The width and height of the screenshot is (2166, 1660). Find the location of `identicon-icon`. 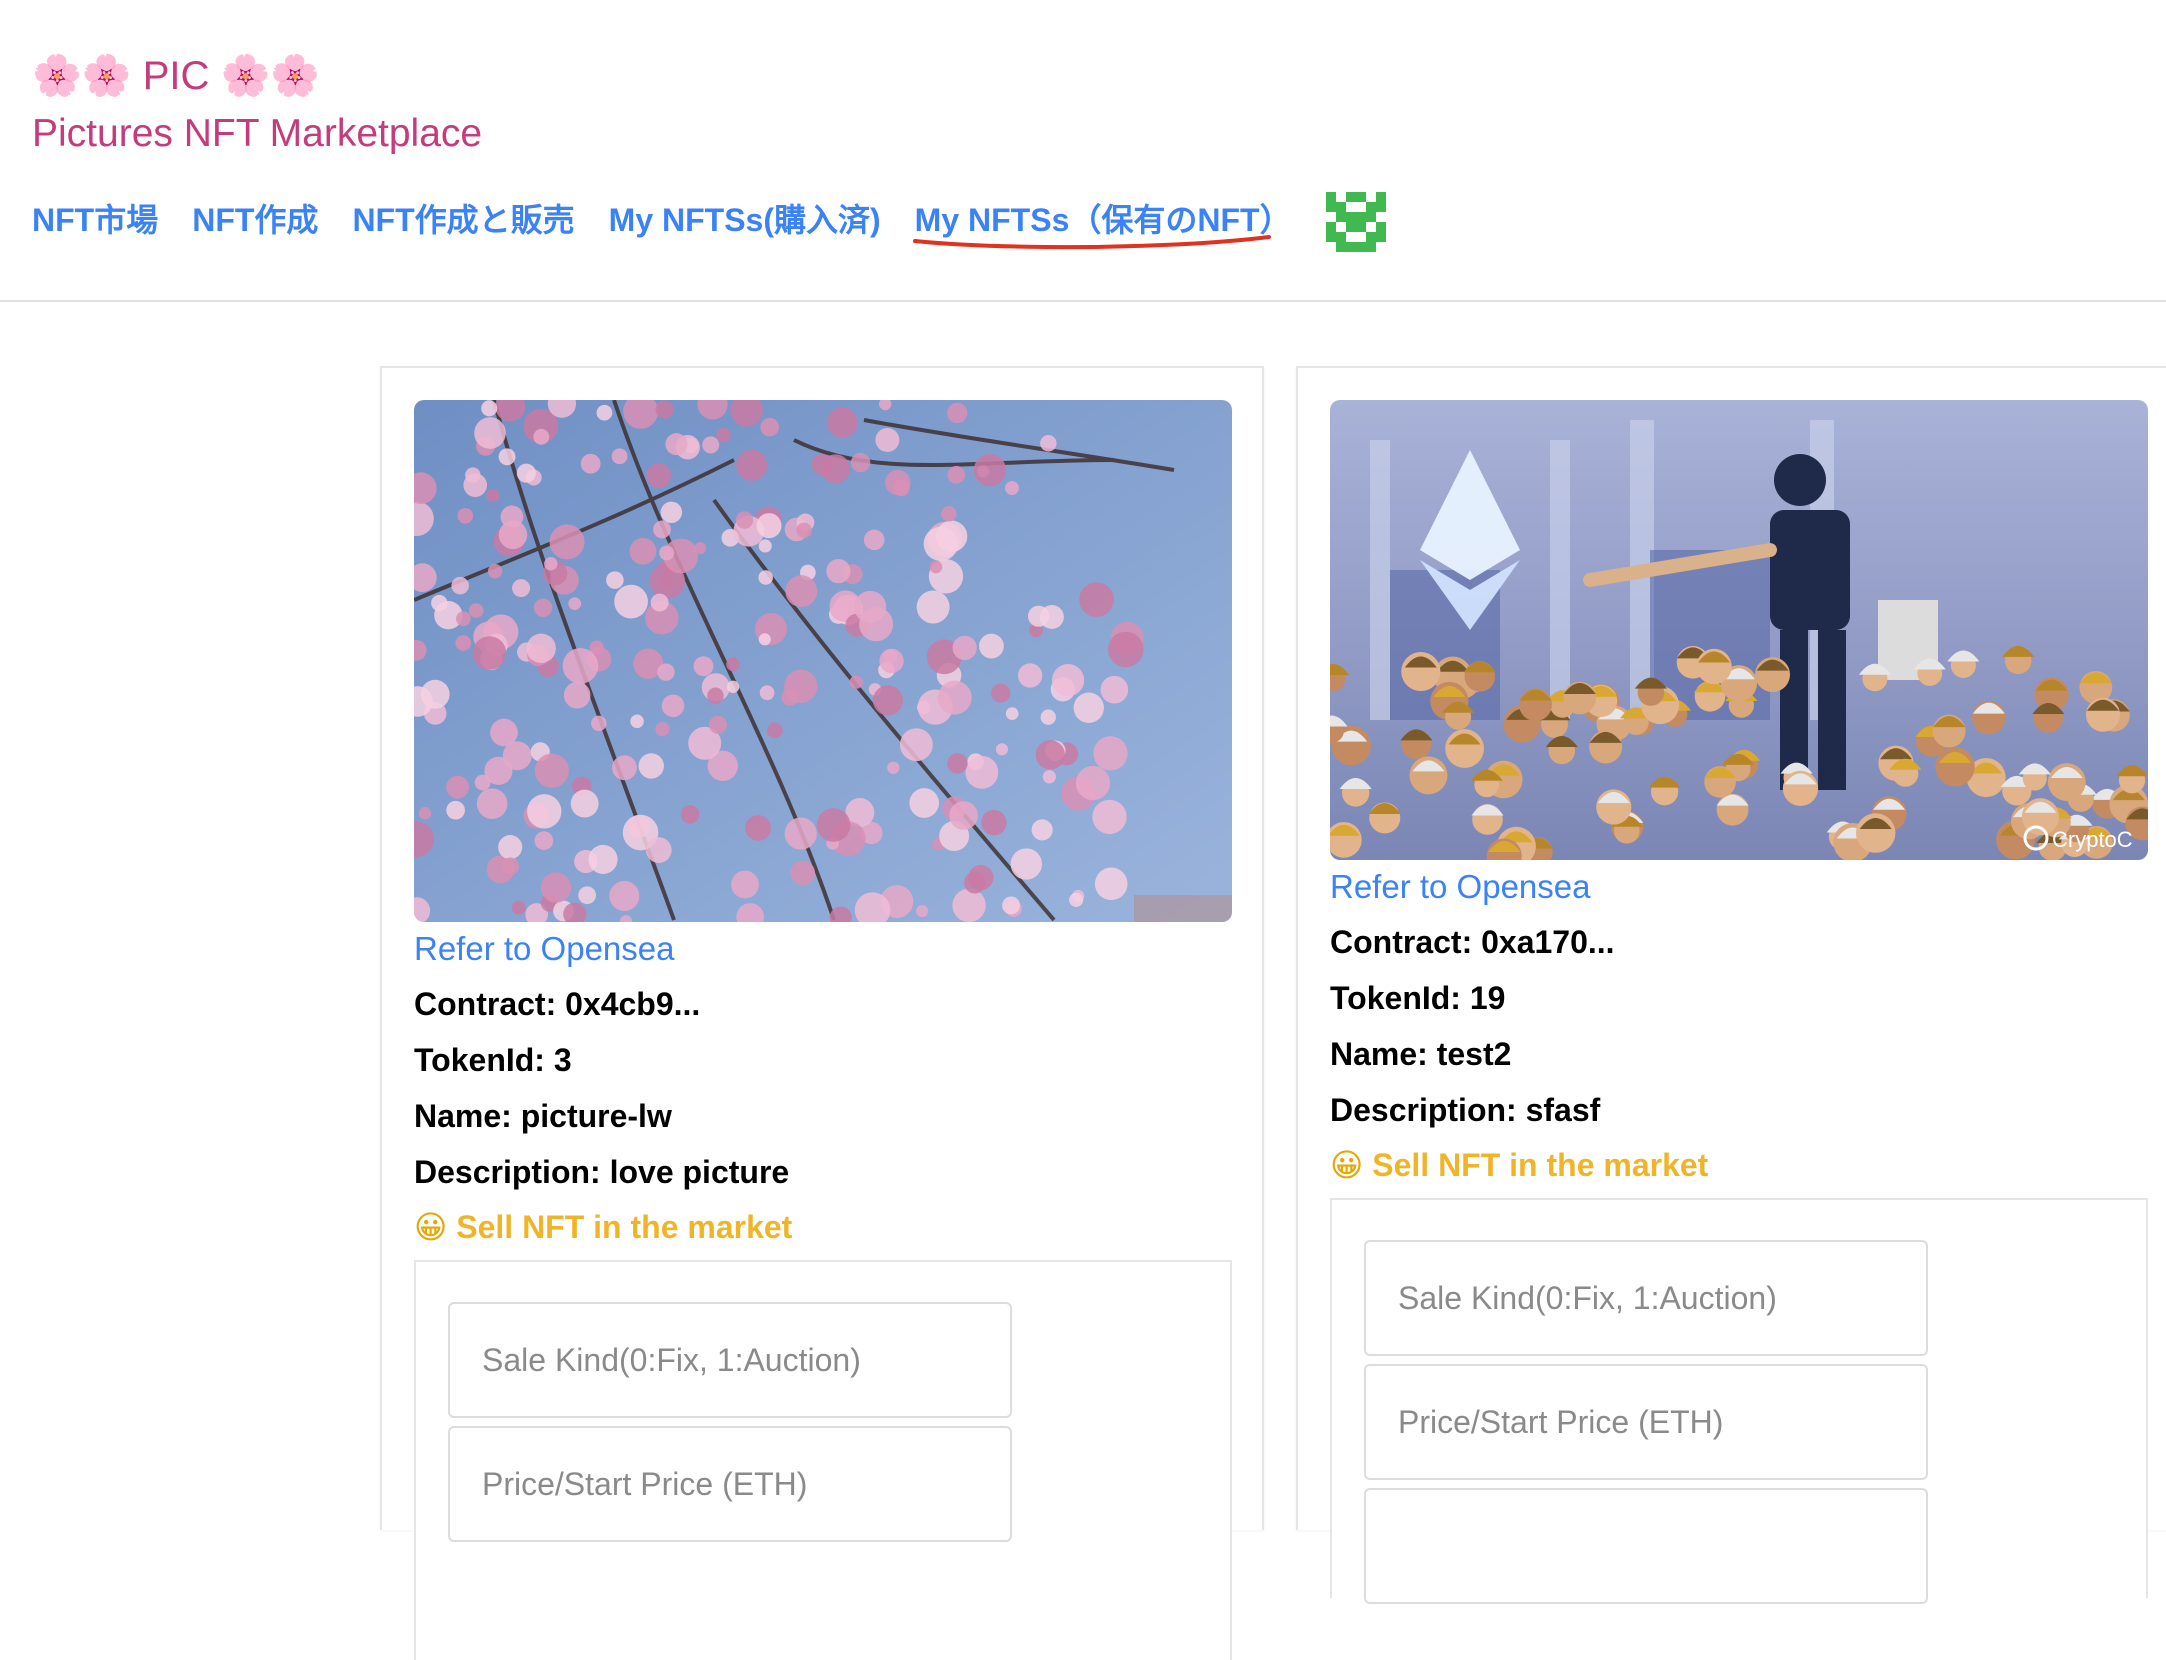

identicon-icon is located at coordinates (1356, 222).